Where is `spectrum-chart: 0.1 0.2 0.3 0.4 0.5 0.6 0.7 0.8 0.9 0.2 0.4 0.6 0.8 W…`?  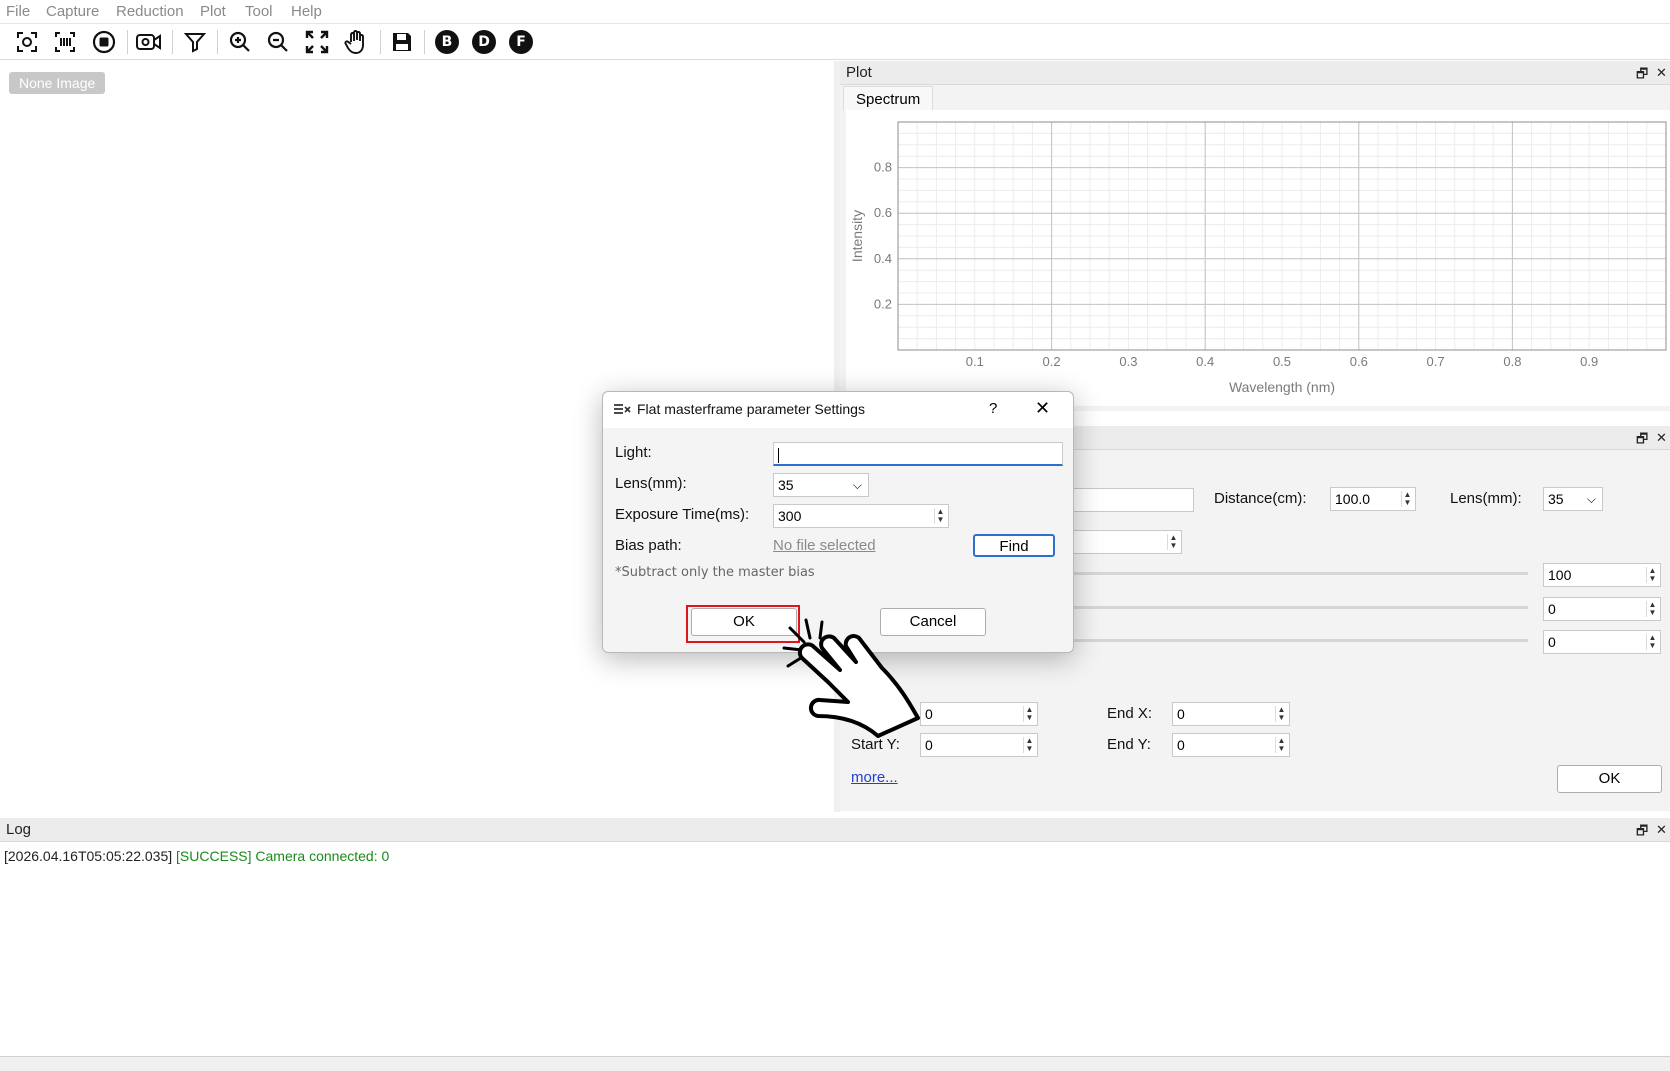 spectrum-chart: 0.1 0.2 0.3 0.4 0.5 0.6 0.7 0.8 0.9 0.2 0.4 0.6 0.8 W… is located at coordinates (1258, 258).